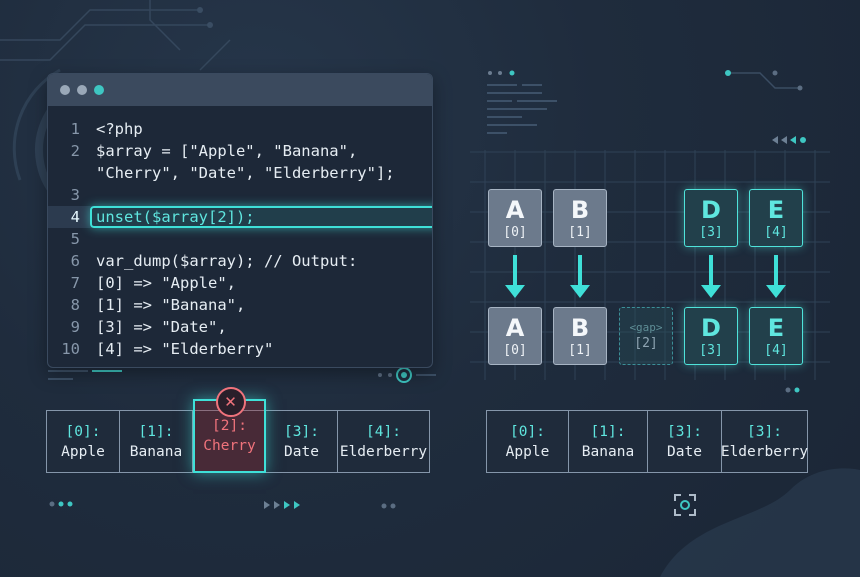 The width and height of the screenshot is (860, 577). Describe the element at coordinates (646, 327) in the screenshot. I see `gap-label: <gap>` at that location.